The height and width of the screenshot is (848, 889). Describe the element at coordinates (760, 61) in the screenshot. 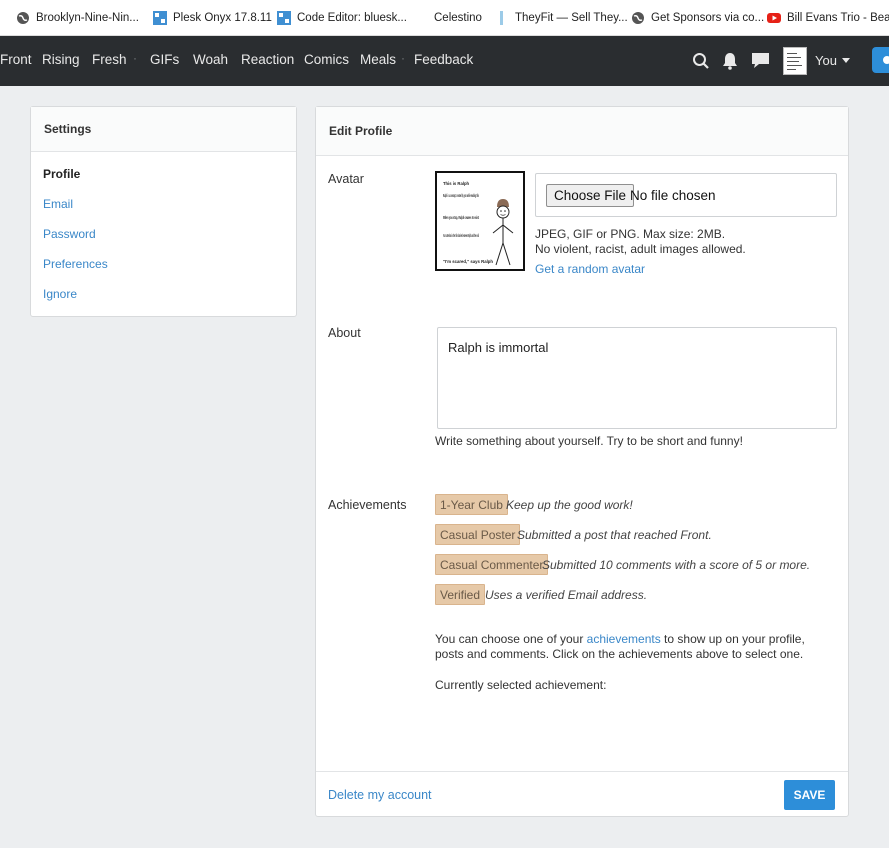

I see `chat-icon` at that location.